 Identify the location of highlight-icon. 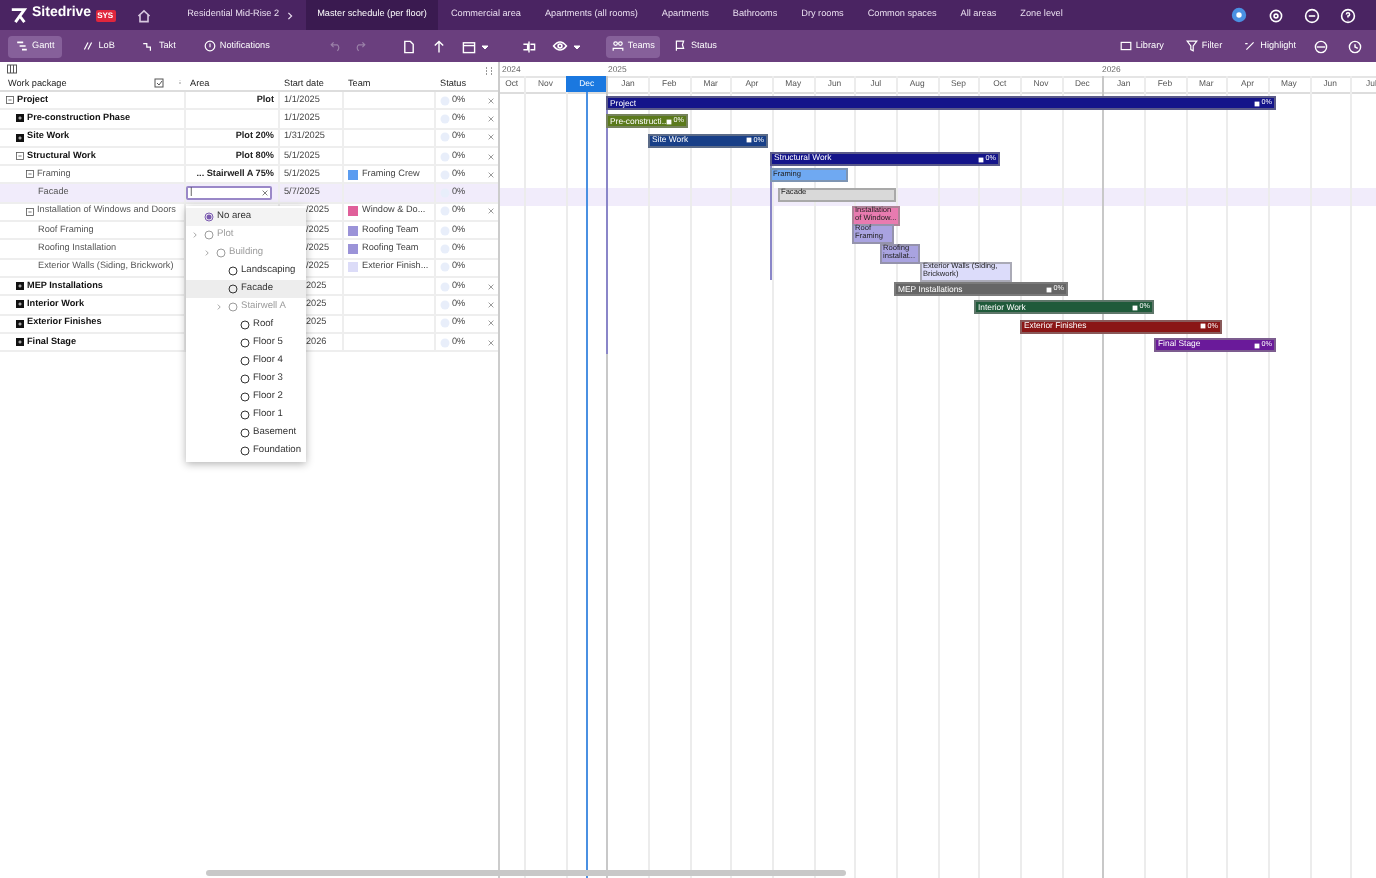
(1250, 46).